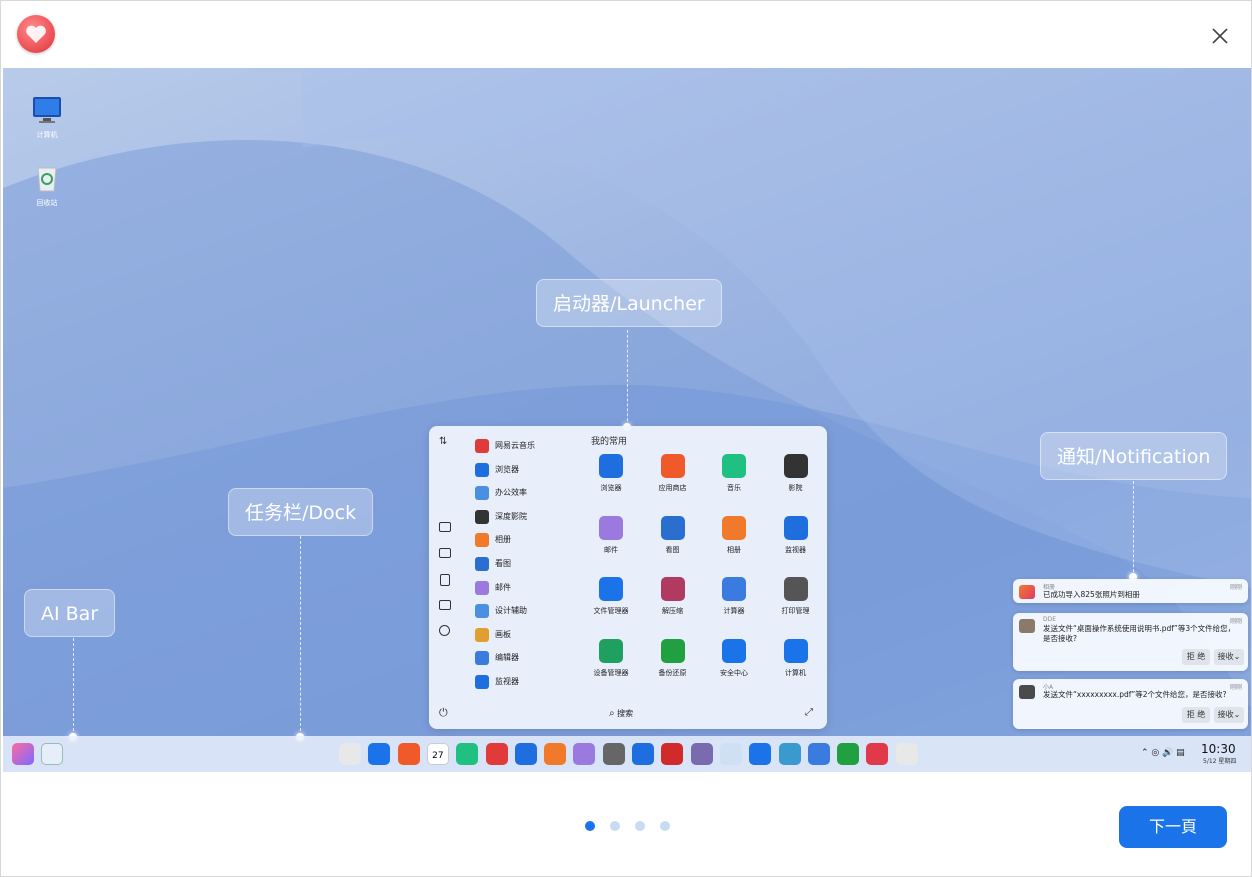  I want to click on launcher-list-item: 办公效率, so click(501, 493).